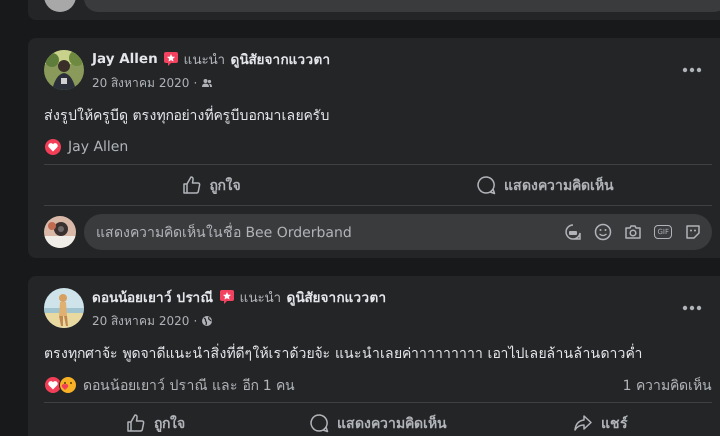 This screenshot has width=720, height=436. Describe the element at coordinates (600, 419) in the screenshot. I see `share-button: แชร์` at that location.